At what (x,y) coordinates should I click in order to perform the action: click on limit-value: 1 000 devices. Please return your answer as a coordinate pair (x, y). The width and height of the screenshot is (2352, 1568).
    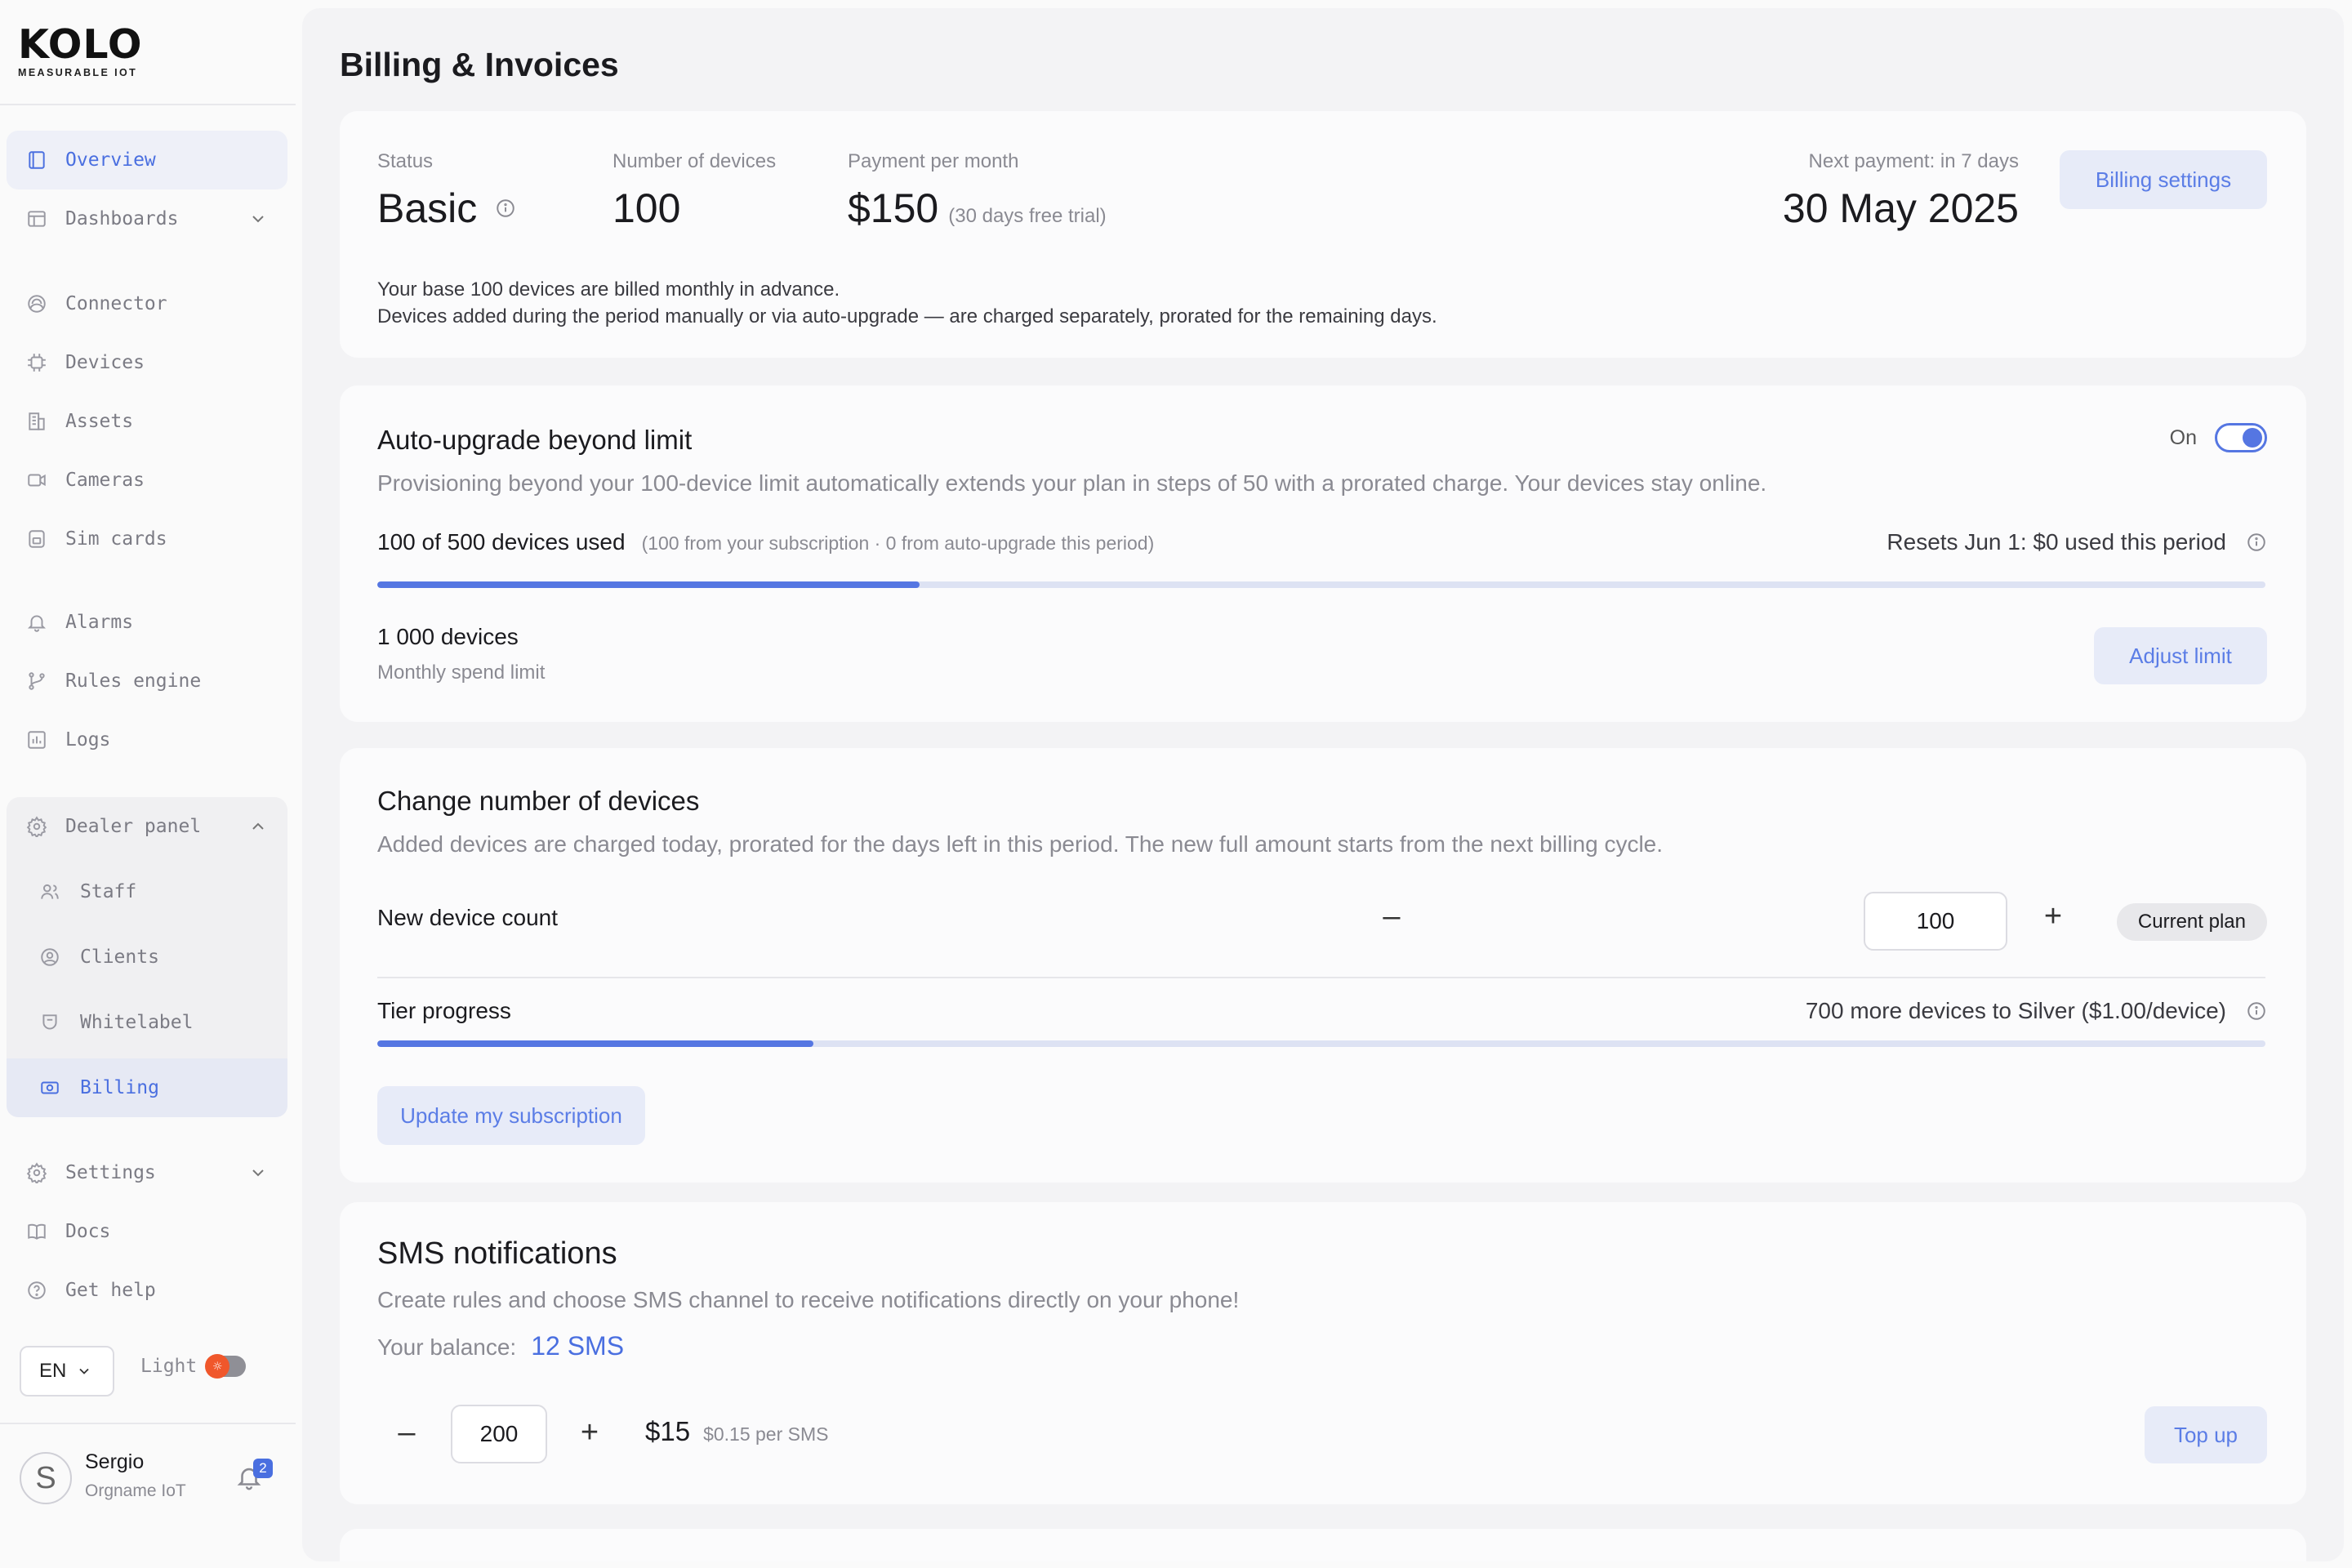
    Looking at the image, I should click on (448, 636).